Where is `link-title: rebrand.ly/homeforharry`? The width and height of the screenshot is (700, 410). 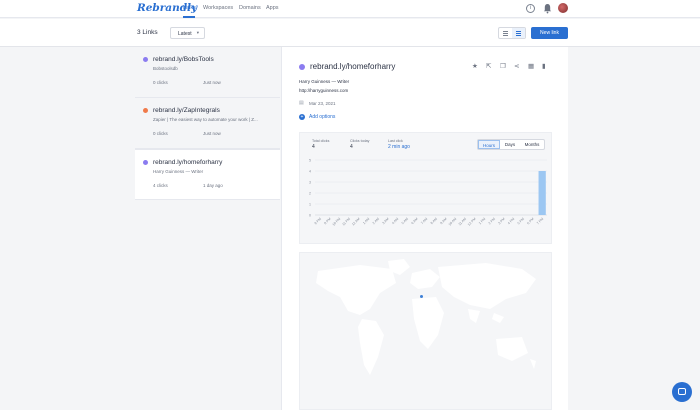 link-title: rebrand.ly/homeforharry is located at coordinates (188, 162).